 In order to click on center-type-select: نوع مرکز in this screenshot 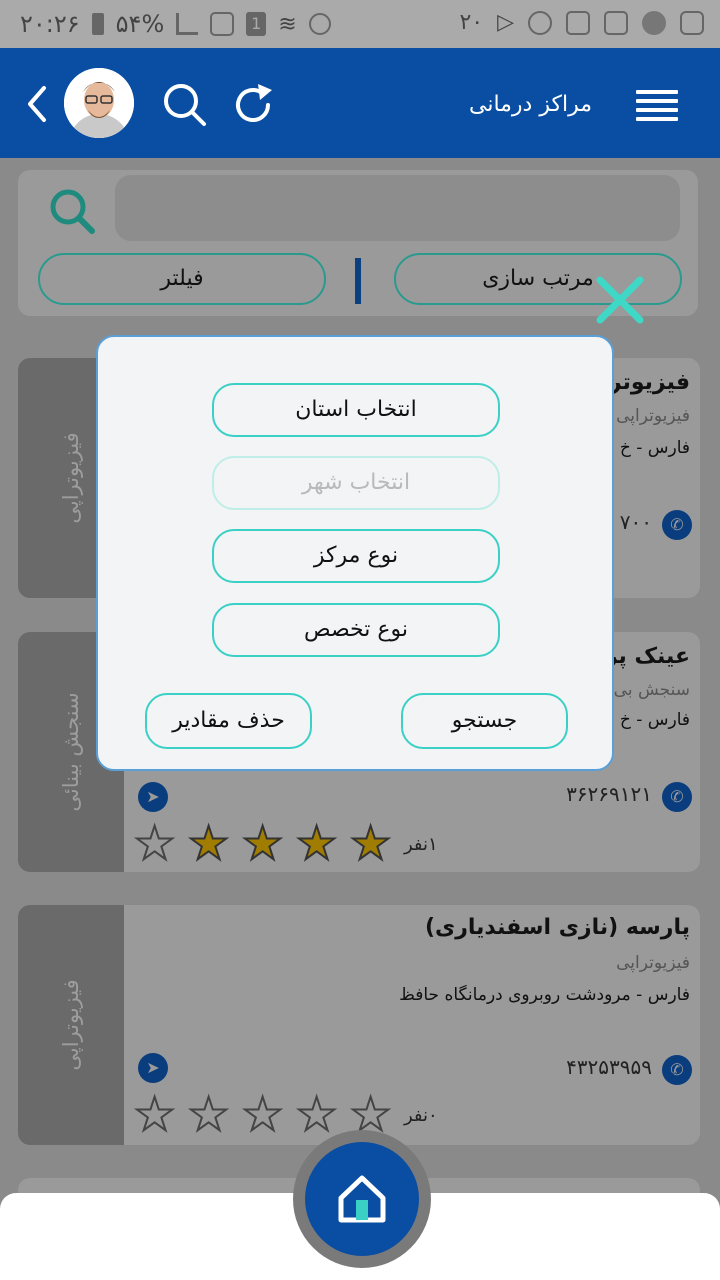, I will do `click(356, 556)`.